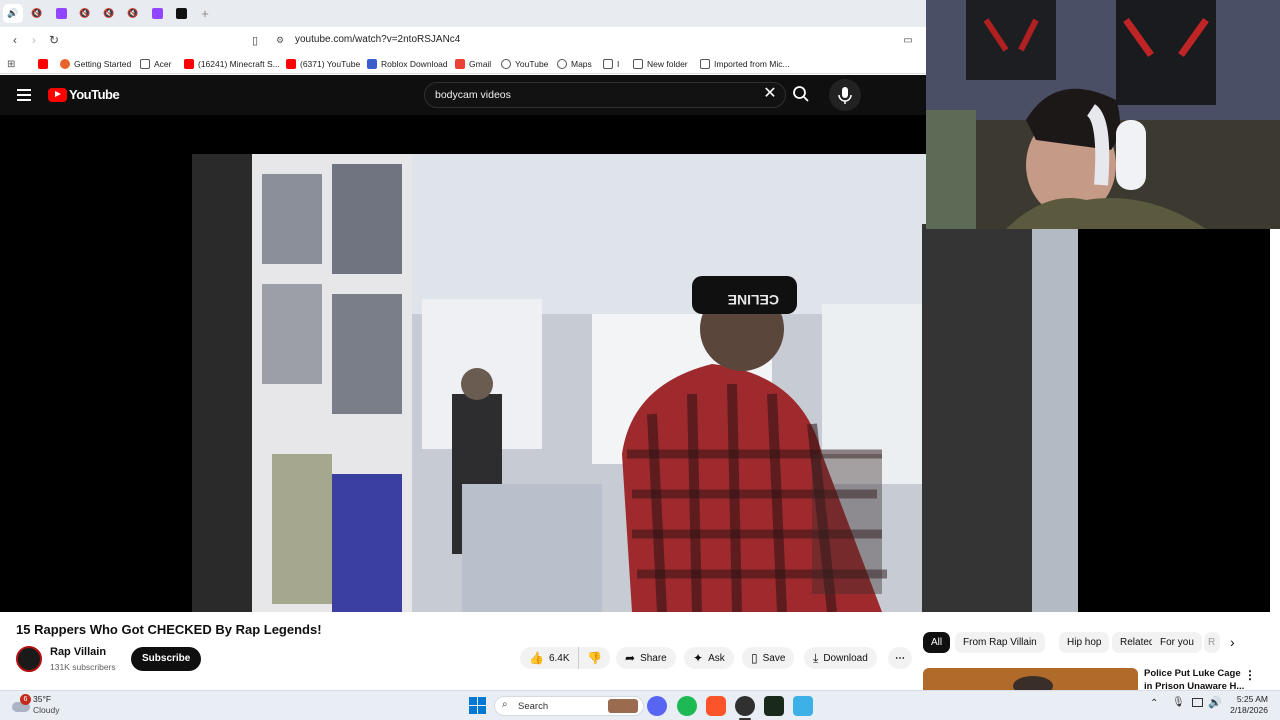 The width and height of the screenshot is (1280, 720). Describe the element at coordinates (155, 64) in the screenshot. I see `bookmark-acer: Acer` at that location.